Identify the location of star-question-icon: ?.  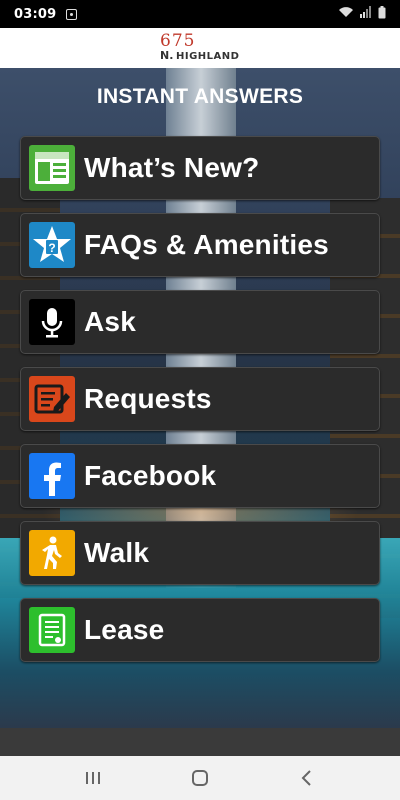
(52, 245).